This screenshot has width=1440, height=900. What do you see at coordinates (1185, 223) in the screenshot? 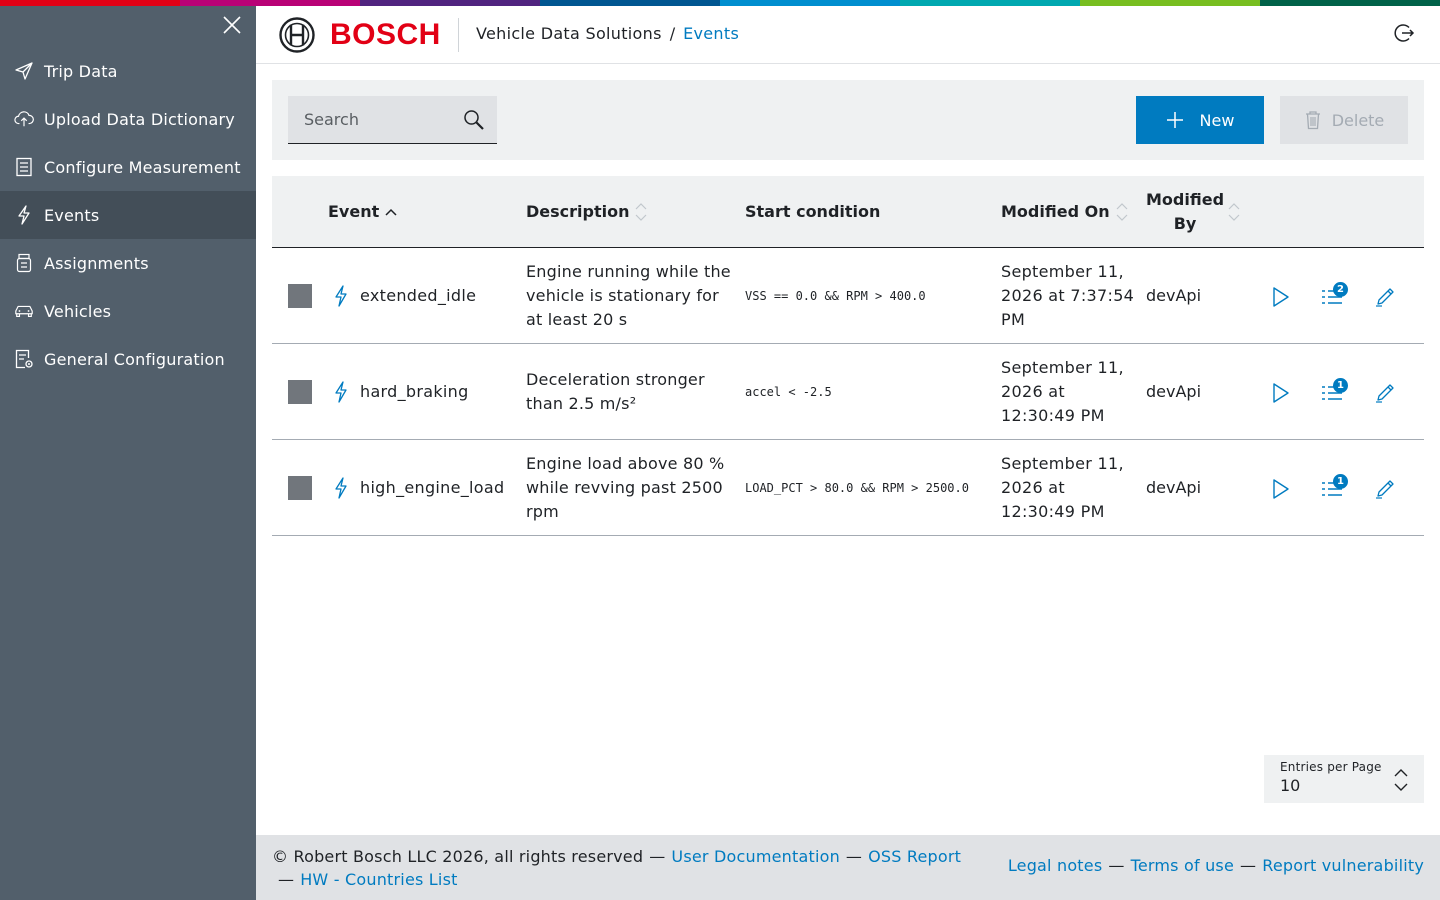
I see `column-header-label: By` at bounding box center [1185, 223].